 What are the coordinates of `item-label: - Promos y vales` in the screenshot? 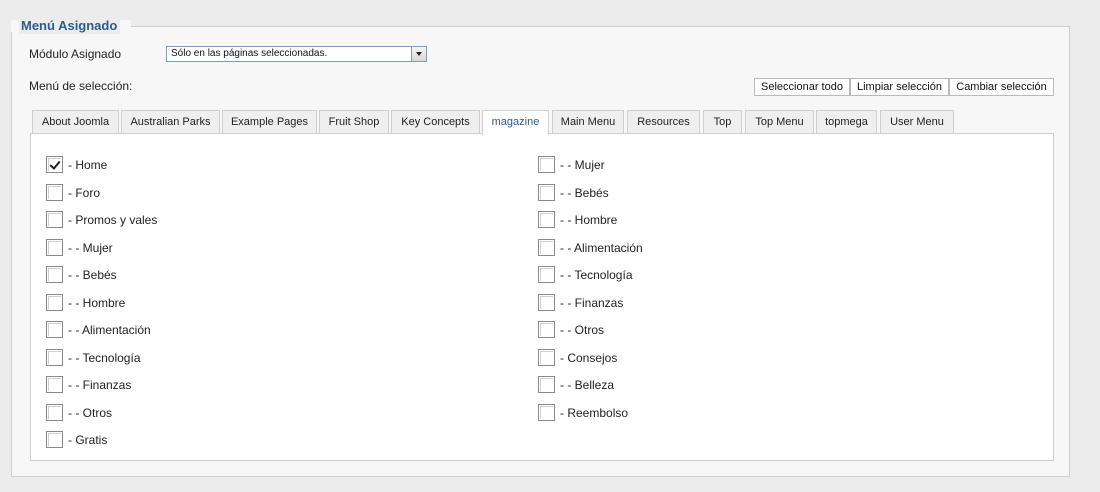 It's located at (113, 219).